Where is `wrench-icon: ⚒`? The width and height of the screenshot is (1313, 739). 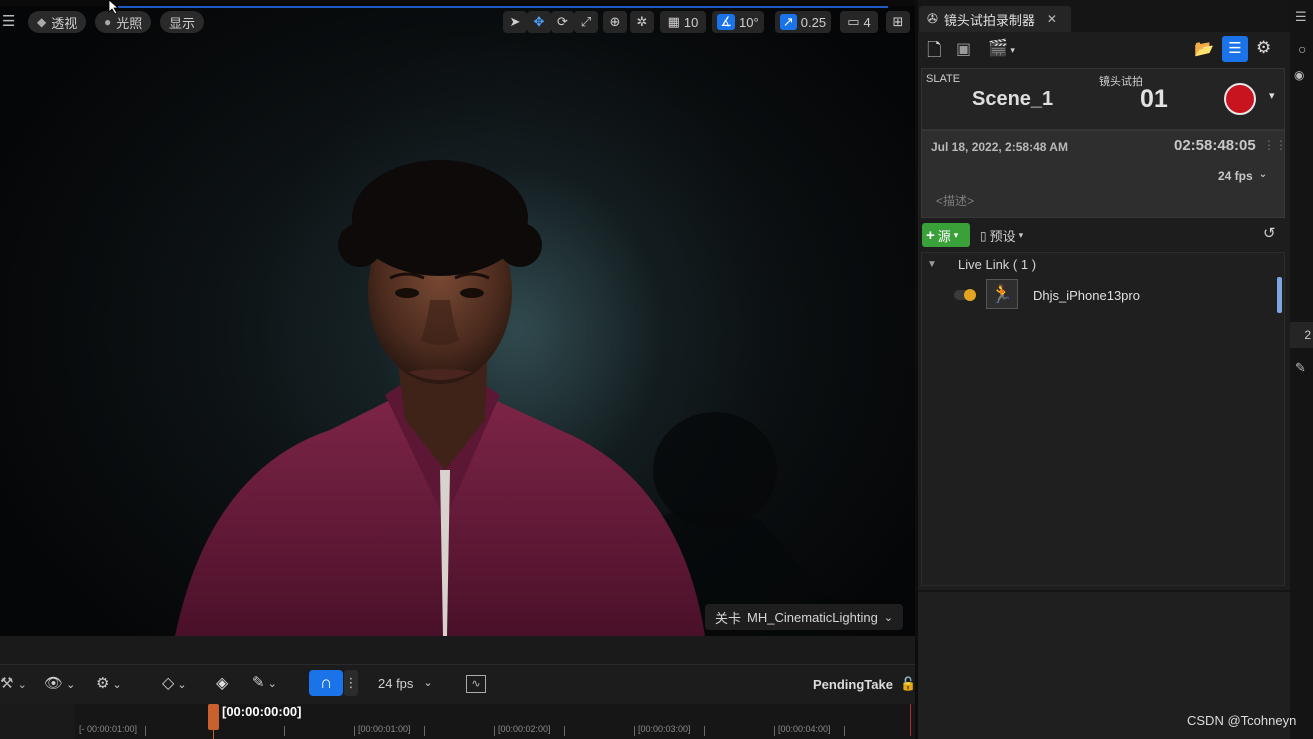
wrench-icon: ⚒ is located at coordinates (7, 683).